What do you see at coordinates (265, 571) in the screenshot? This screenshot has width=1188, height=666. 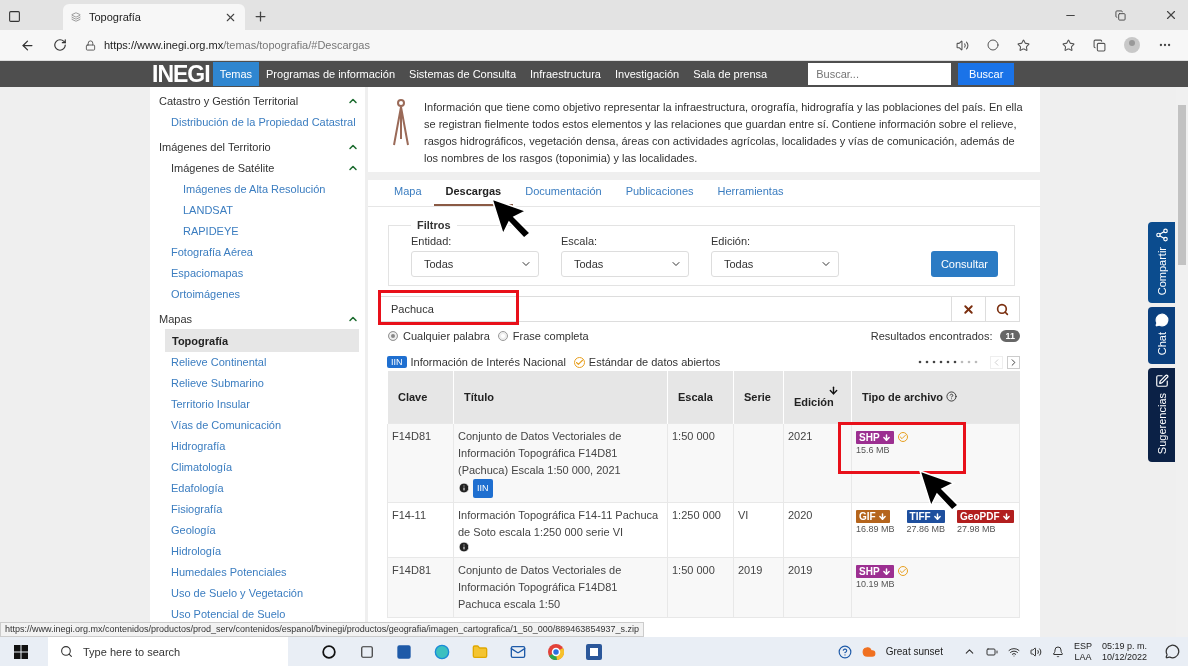 I see `sidebar-link: Humedales Potenciales` at bounding box center [265, 571].